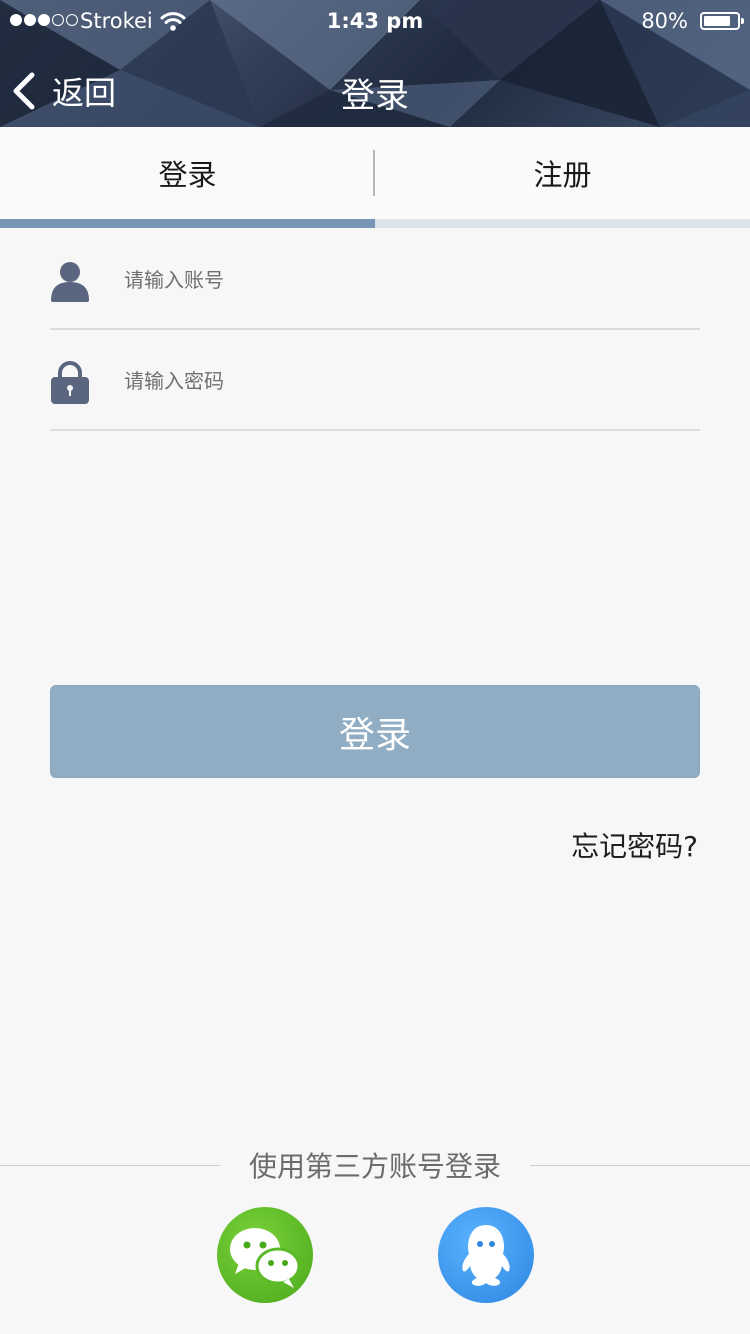 The width and height of the screenshot is (750, 1334). I want to click on back-button: 返回, so click(62, 91).